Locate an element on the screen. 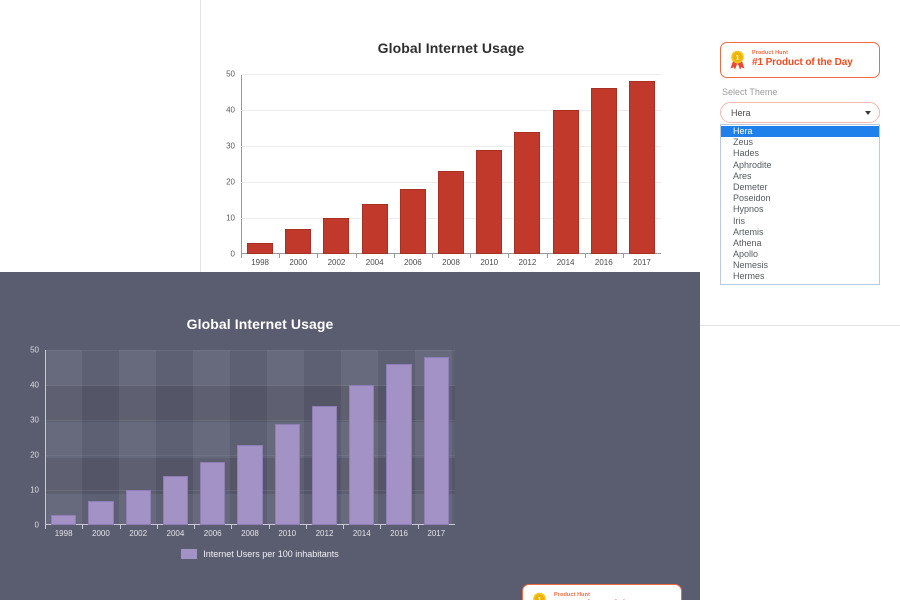 The width and height of the screenshot is (900, 600). theme-option: Nemesis is located at coordinates (800, 265).